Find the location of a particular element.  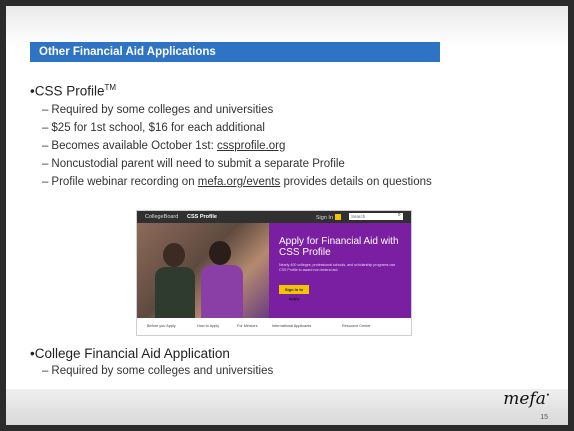

bullet-college-aid-text: •College Financial Aid Application is located at coordinates (130, 353).